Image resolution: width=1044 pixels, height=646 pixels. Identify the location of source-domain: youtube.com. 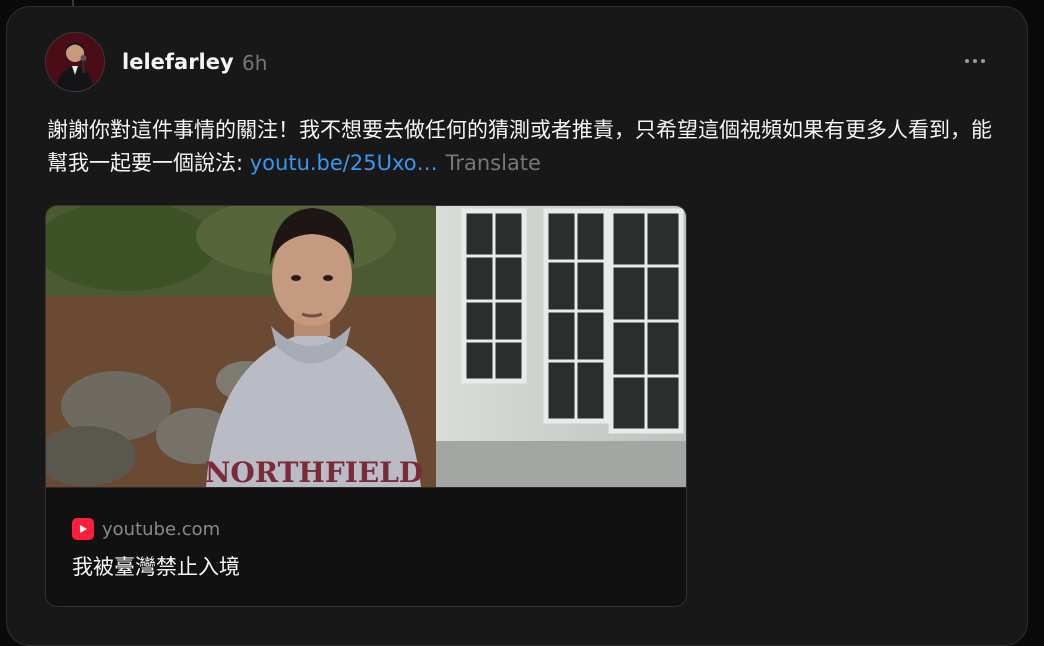
(161, 529).